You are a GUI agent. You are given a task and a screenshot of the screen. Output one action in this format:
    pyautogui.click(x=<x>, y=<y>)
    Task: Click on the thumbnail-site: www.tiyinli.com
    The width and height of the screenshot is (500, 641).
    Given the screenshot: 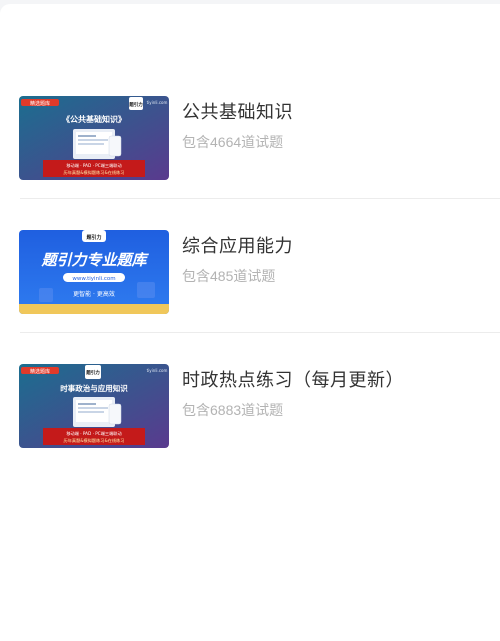 What is the action you would take?
    pyautogui.click(x=93, y=279)
    